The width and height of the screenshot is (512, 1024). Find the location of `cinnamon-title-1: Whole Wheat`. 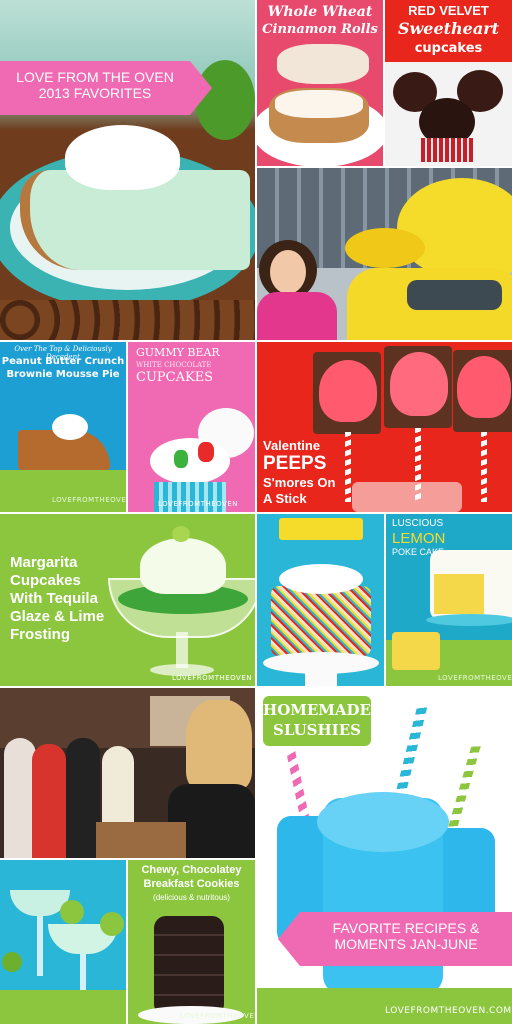

cinnamon-title-1: Whole Wheat is located at coordinates (320, 12).